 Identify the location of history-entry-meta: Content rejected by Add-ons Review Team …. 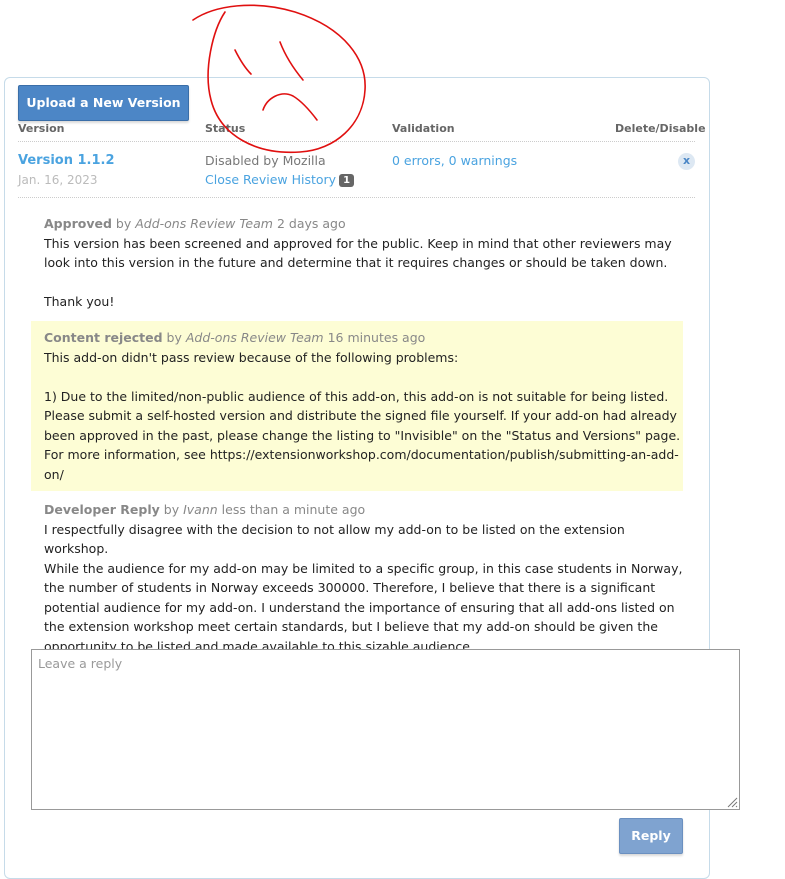
(364, 338).